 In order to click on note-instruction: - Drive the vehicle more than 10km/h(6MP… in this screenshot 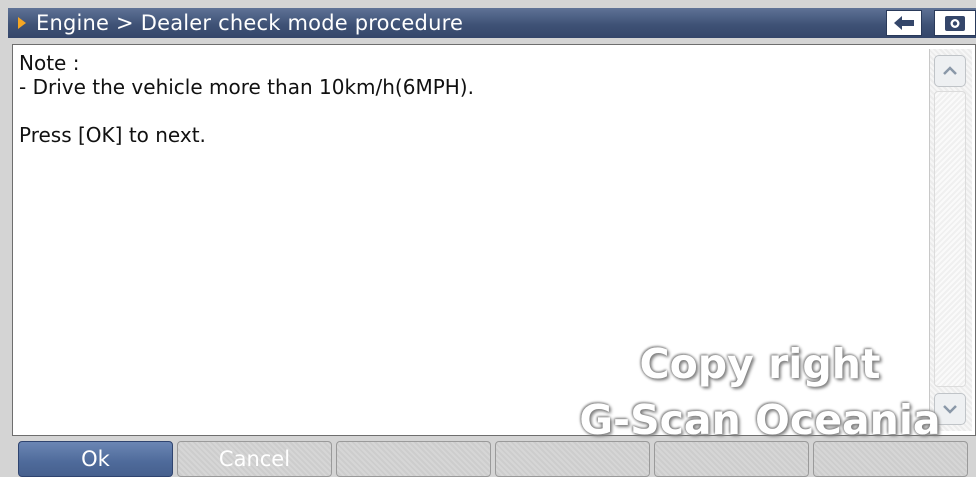, I will do `click(246, 87)`.